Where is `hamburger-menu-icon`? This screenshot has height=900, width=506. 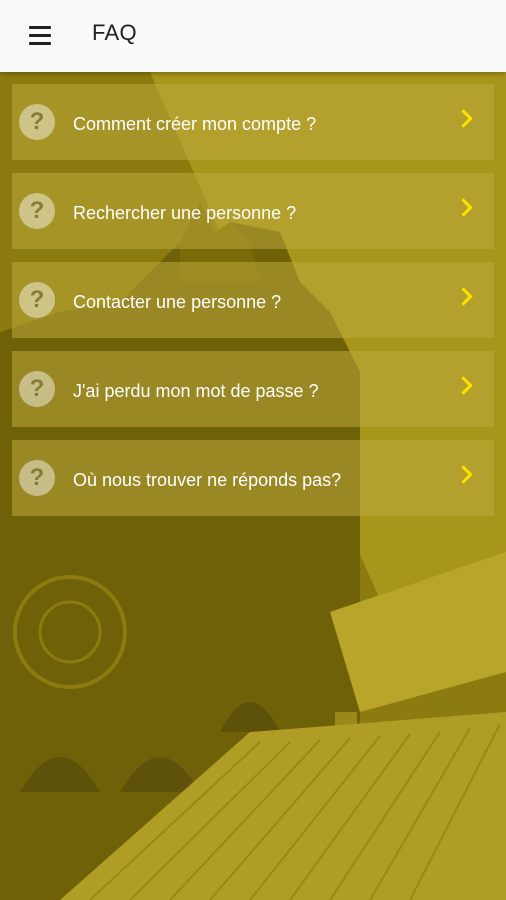 hamburger-menu-icon is located at coordinates (40, 36).